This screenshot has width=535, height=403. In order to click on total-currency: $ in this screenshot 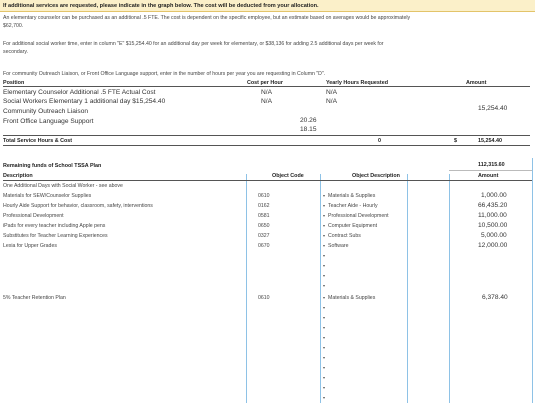, I will do `click(455, 141)`.